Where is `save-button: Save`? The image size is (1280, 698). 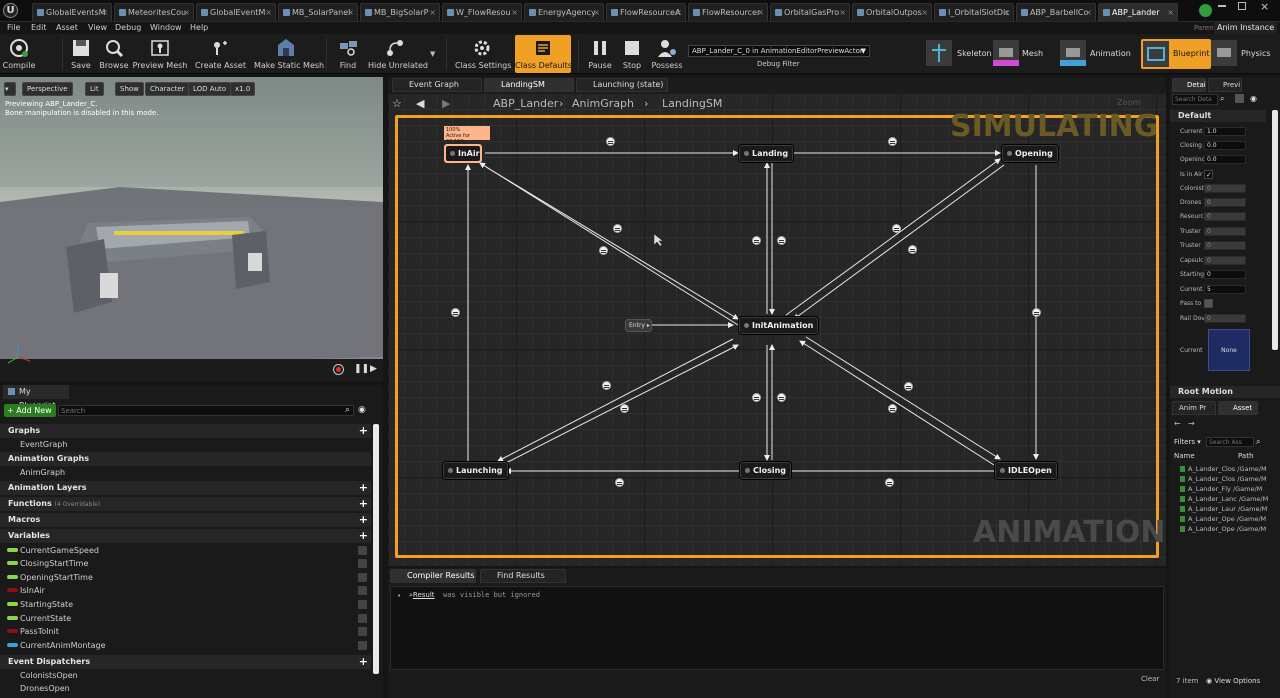 save-button: Save is located at coordinates (81, 54).